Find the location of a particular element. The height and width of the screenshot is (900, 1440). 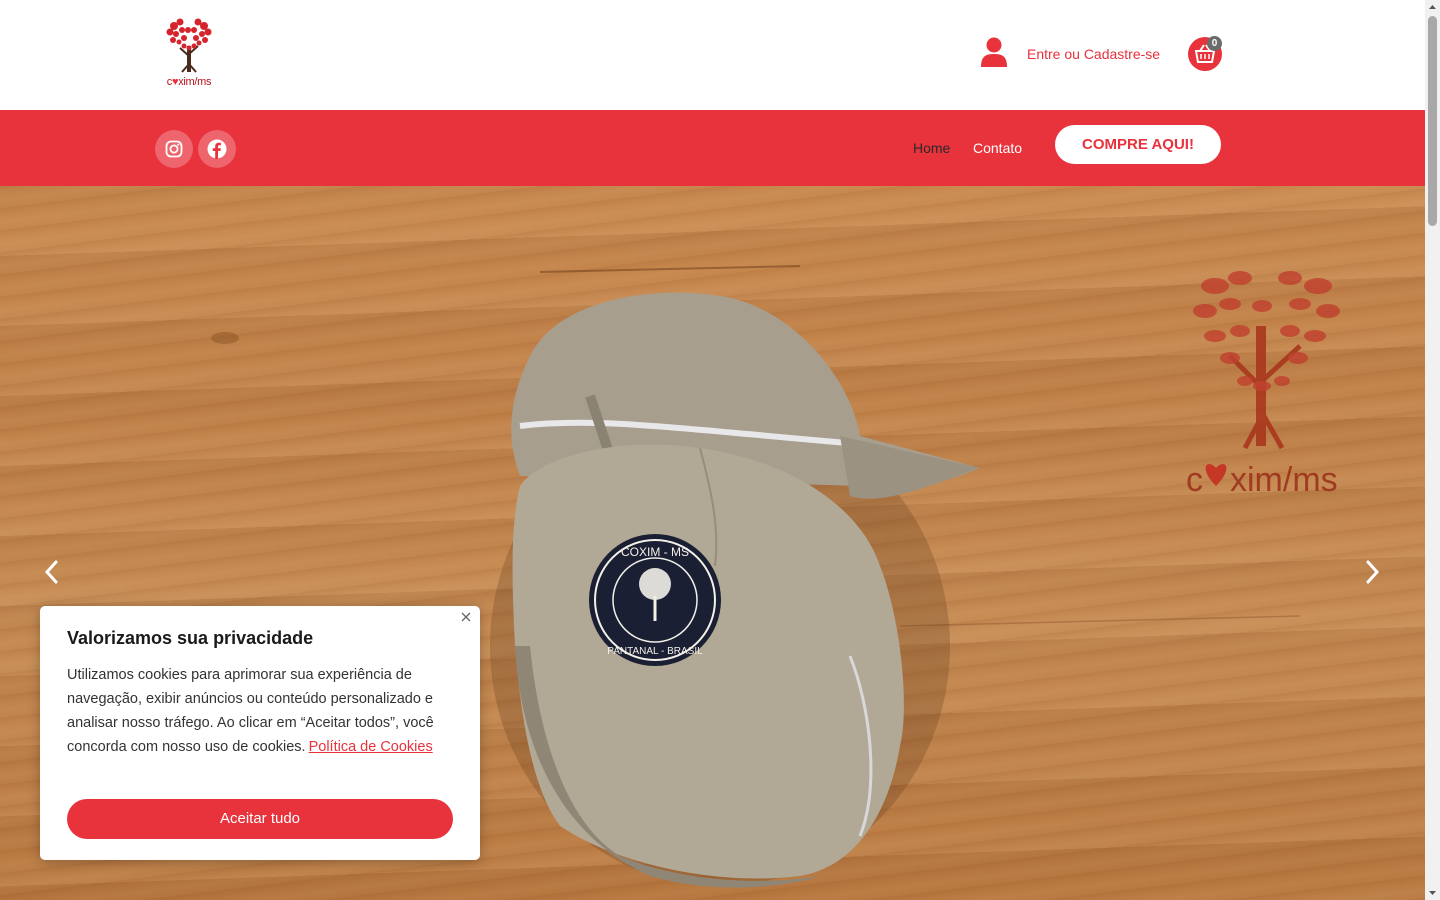

cookie-policy-link: Política de Cookies is located at coordinates (371, 747).